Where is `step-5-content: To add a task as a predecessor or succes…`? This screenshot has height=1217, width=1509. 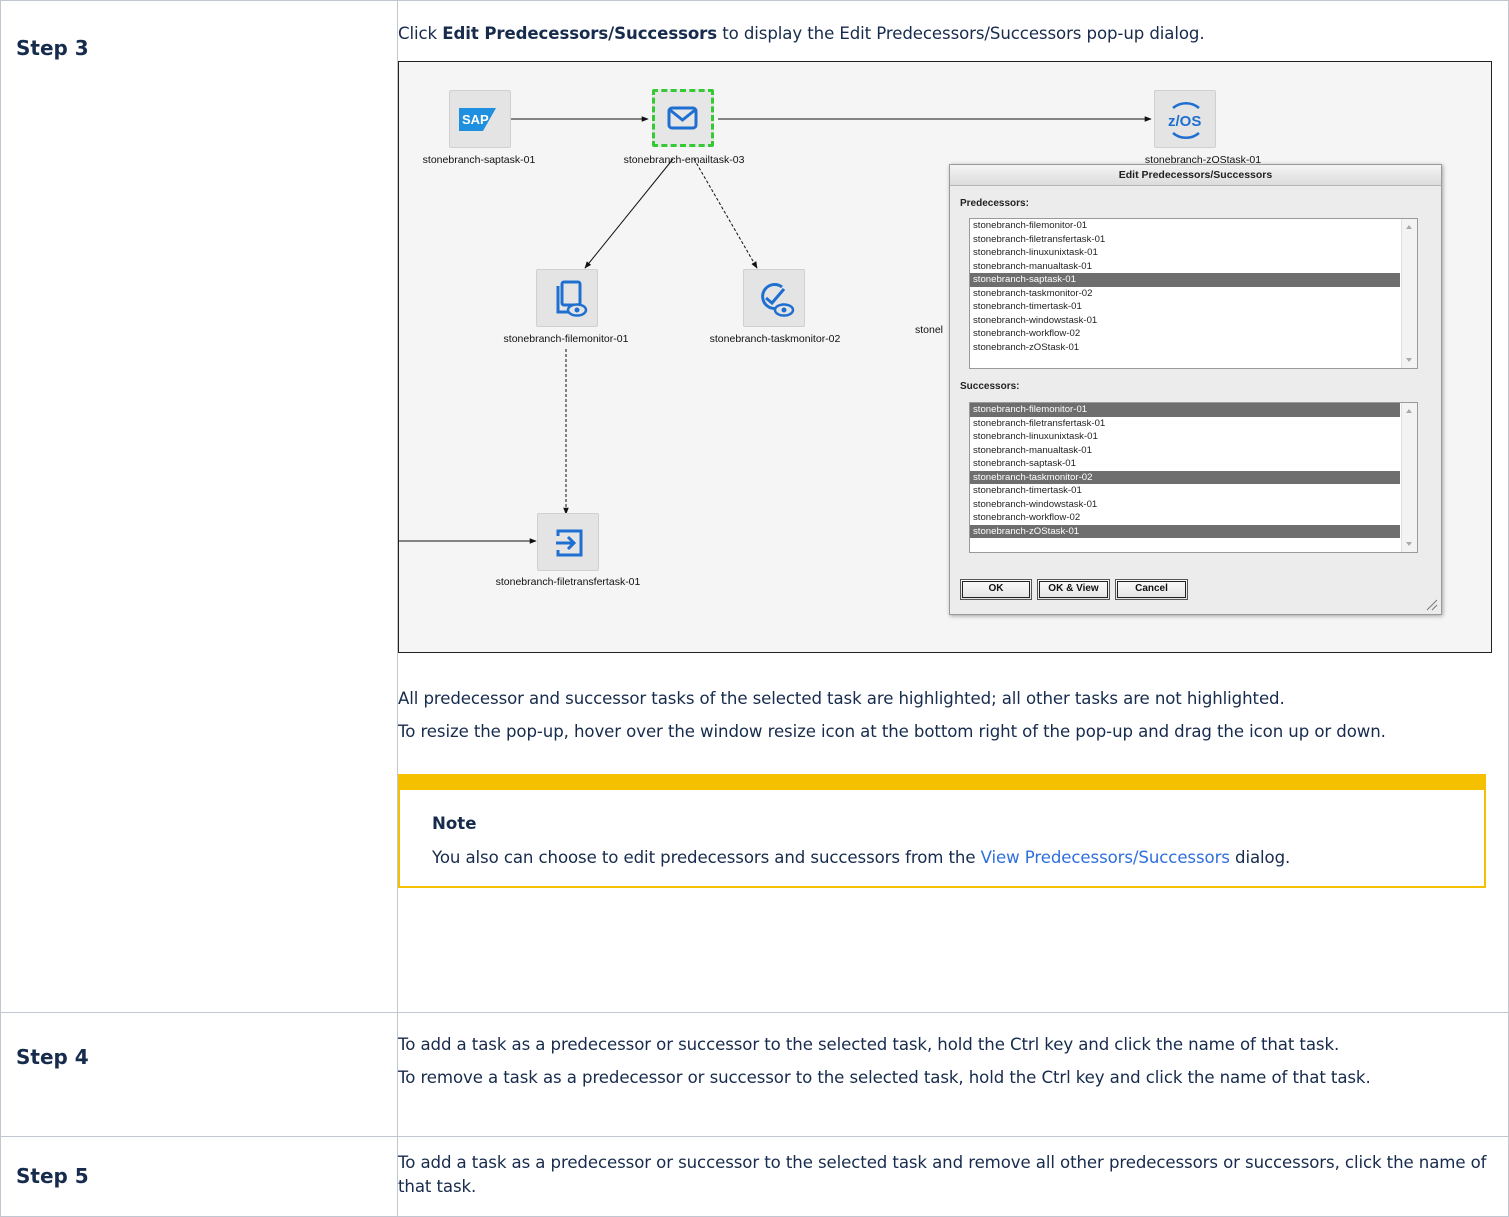
step-5-content: To add a task as a predecessor or succes… is located at coordinates (953, 1176).